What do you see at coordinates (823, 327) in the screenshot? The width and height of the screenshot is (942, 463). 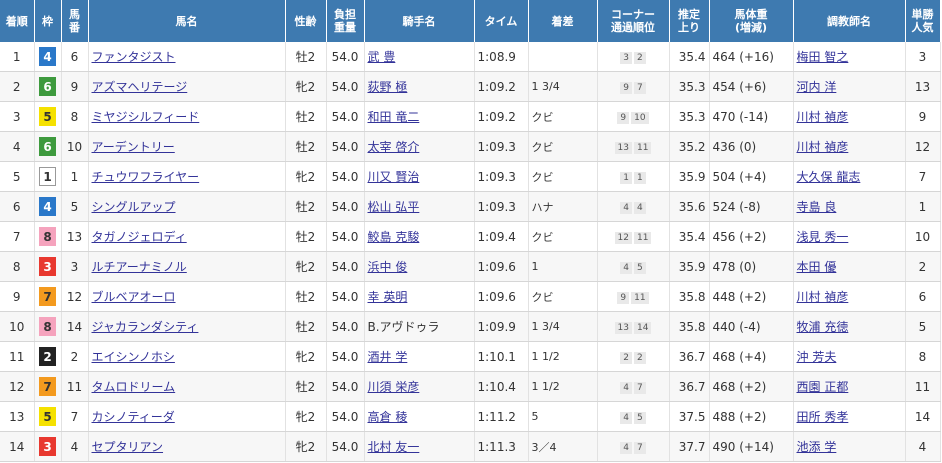 I see `trainer-link: 牧浦 充徳` at bounding box center [823, 327].